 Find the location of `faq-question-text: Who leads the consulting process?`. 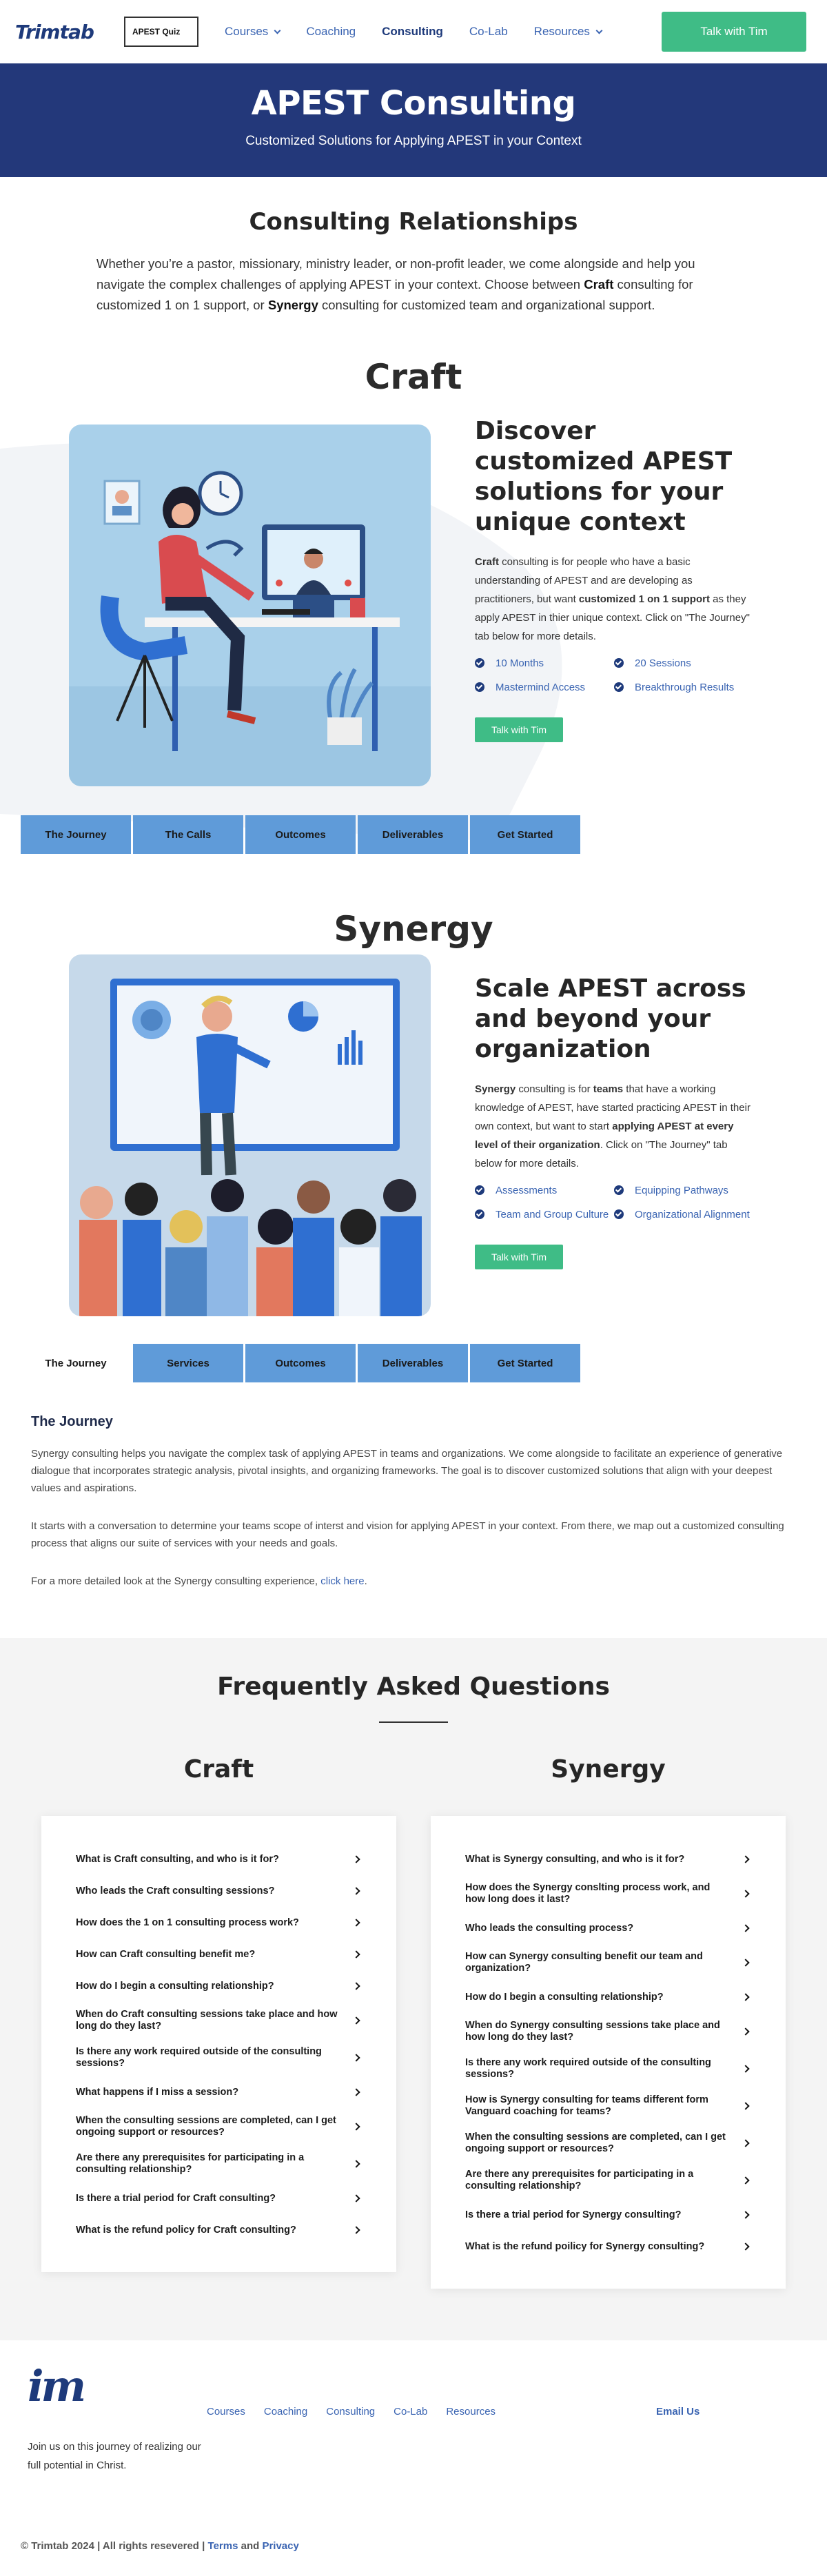

faq-question-text: Who leads the consulting process? is located at coordinates (549, 1928).